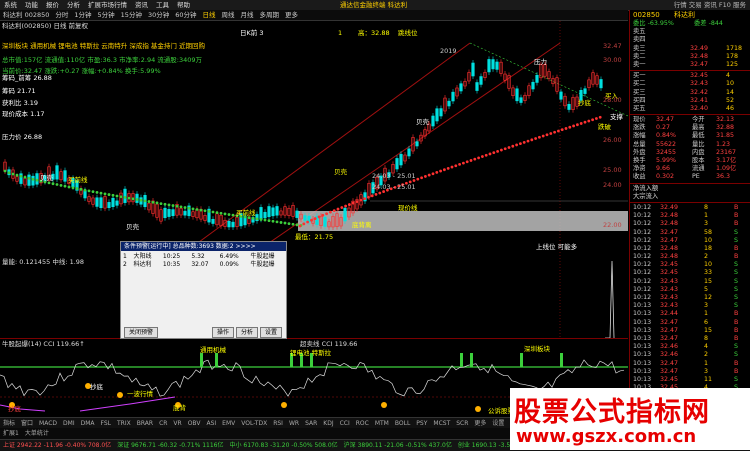 This screenshot has width=750, height=451. Describe the element at coordinates (203, 332) in the screenshot. I see `alert-popup-footer: 关闭预警 操作 分析 设置` at that location.